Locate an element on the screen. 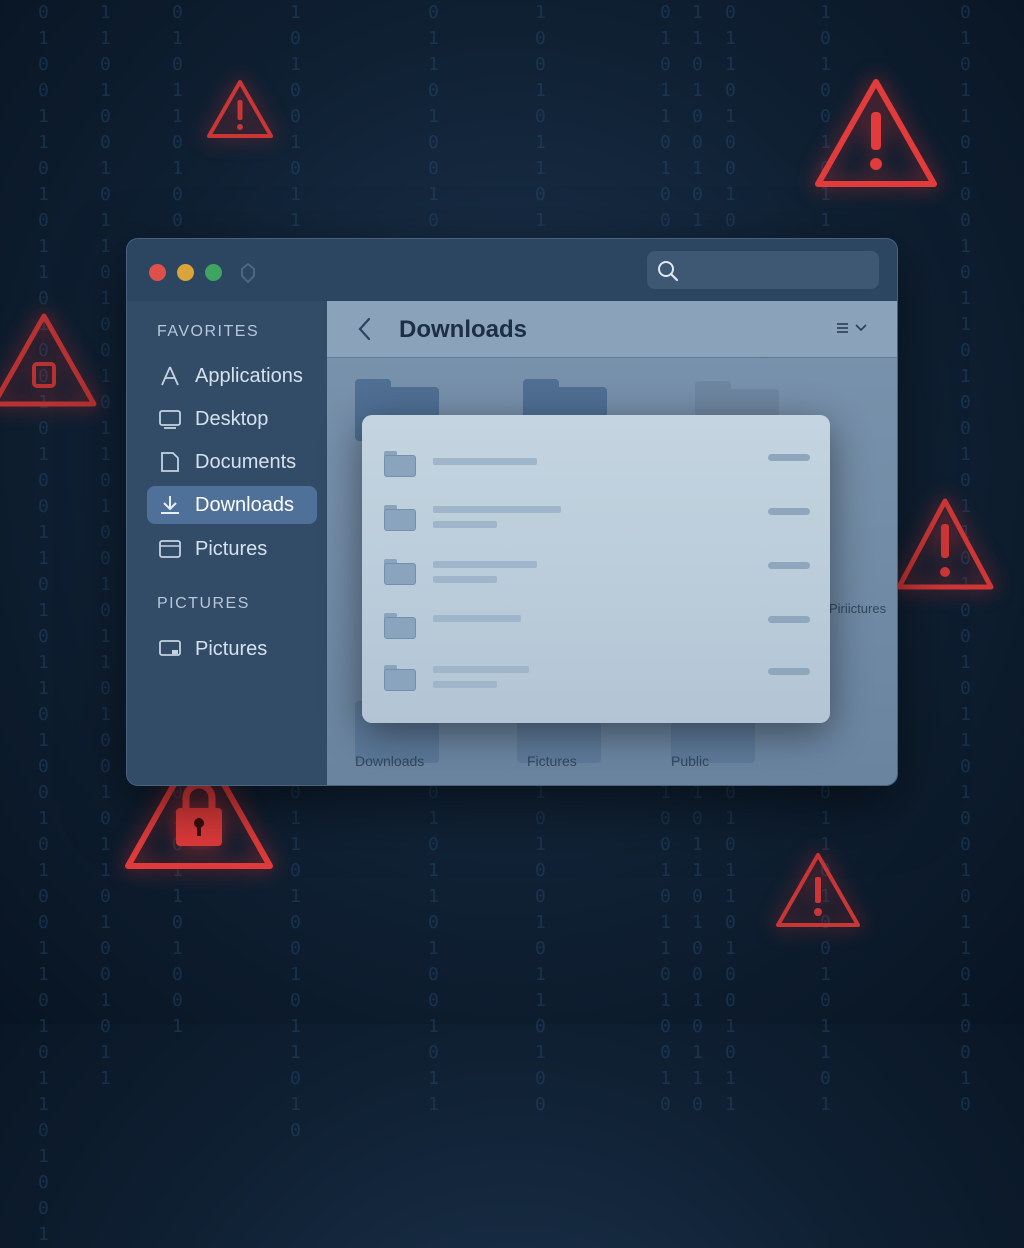 This screenshot has width=1024, height=1248. minimize-button is located at coordinates (185, 272).